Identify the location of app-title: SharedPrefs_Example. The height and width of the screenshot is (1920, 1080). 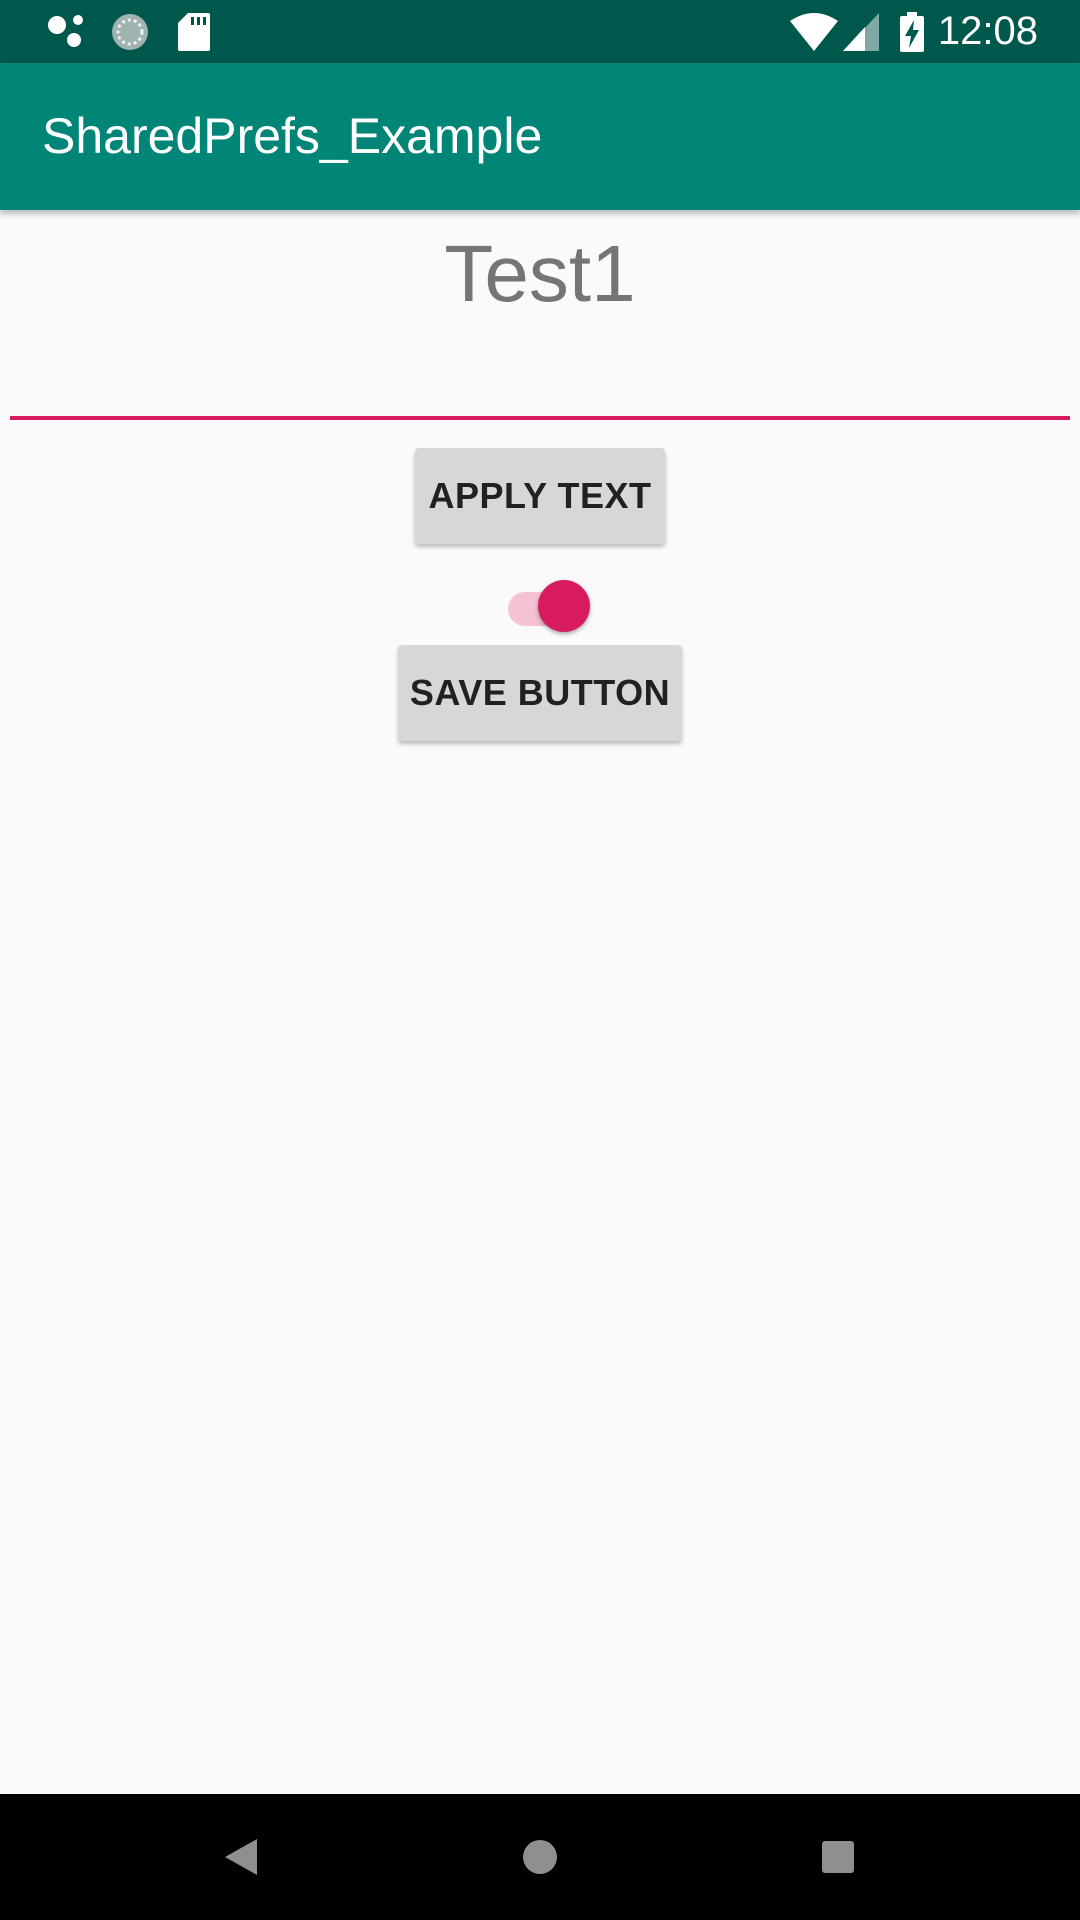
(292, 136).